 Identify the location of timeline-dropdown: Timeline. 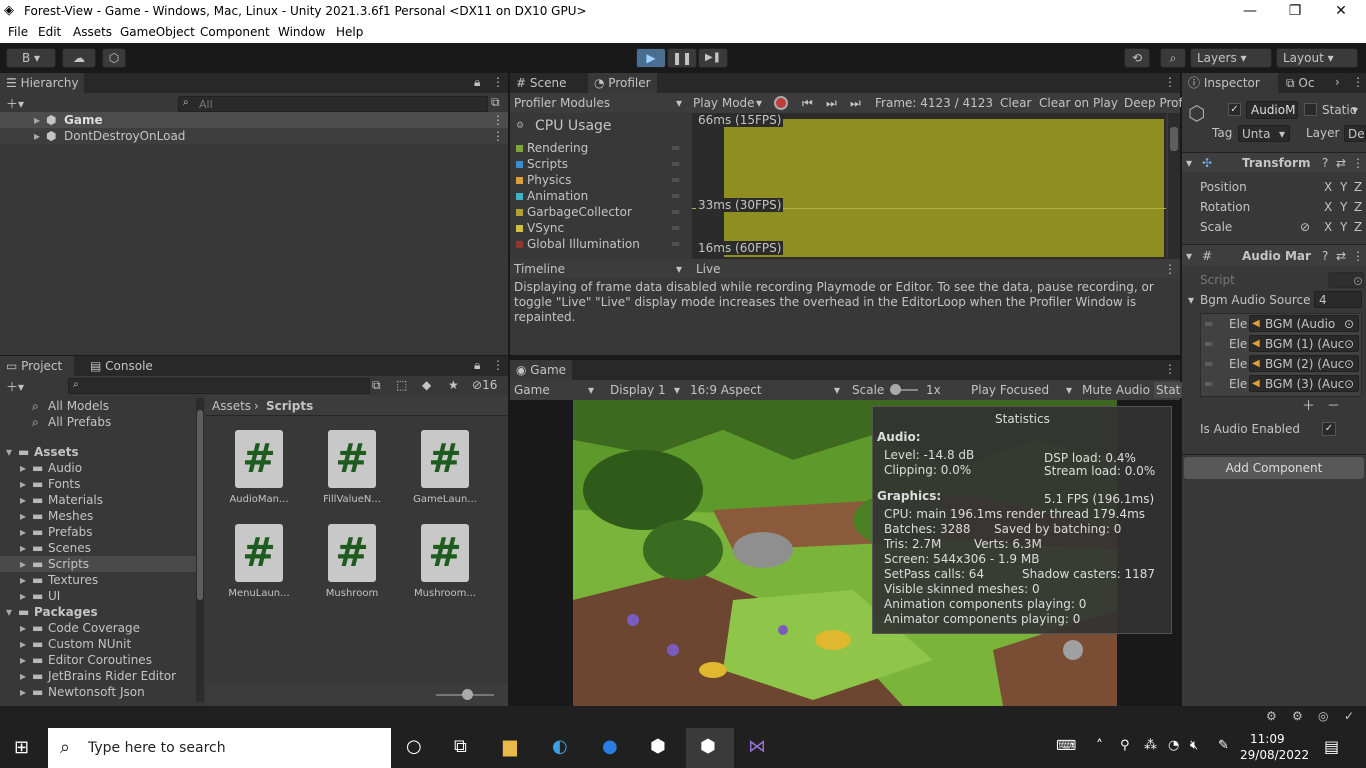
(539, 269).